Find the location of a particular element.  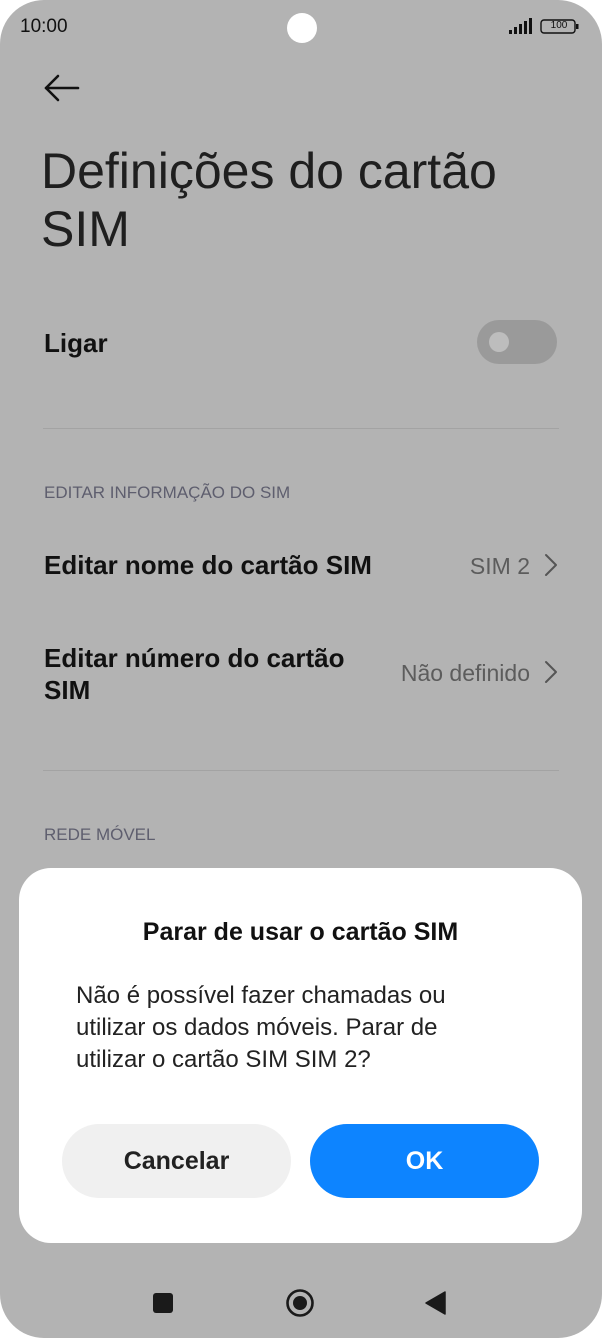

status-bar: 10:00 100 is located at coordinates (301, 28).